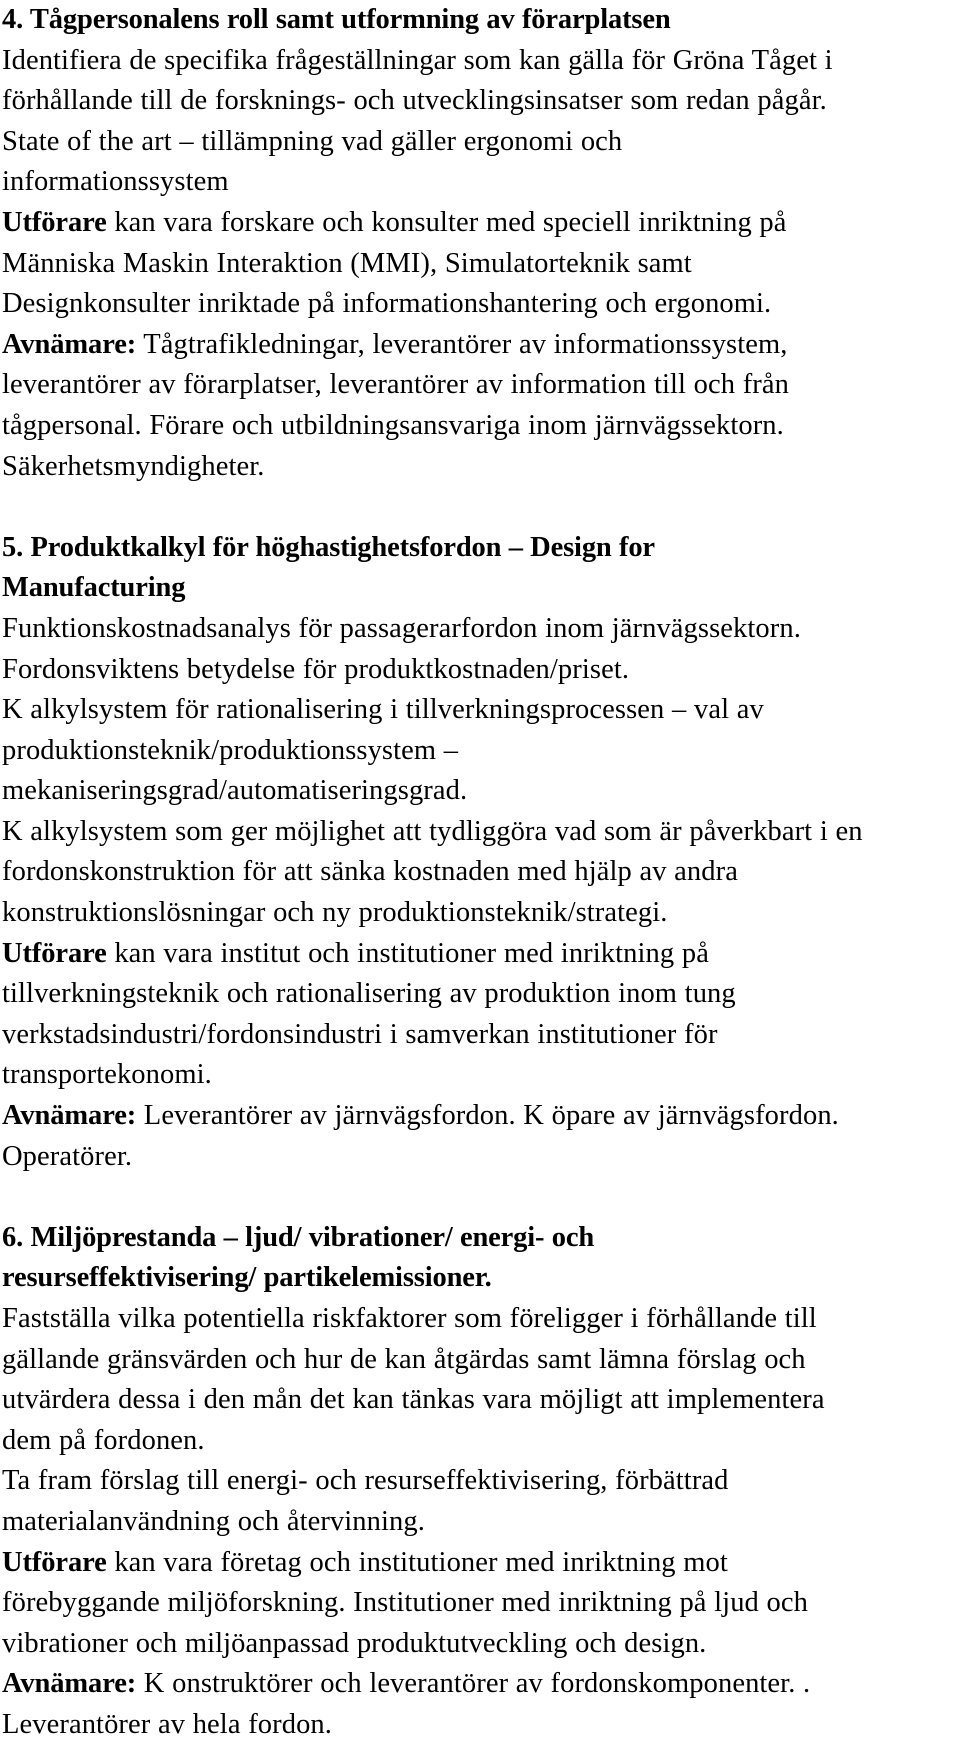 This screenshot has width=960, height=1746. Describe the element at coordinates (115, 182) in the screenshot. I see `paragraph-line: informationssystem` at that location.